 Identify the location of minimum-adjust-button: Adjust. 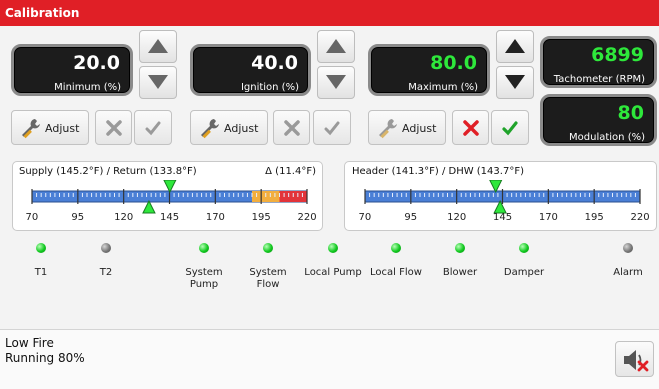
(50, 127).